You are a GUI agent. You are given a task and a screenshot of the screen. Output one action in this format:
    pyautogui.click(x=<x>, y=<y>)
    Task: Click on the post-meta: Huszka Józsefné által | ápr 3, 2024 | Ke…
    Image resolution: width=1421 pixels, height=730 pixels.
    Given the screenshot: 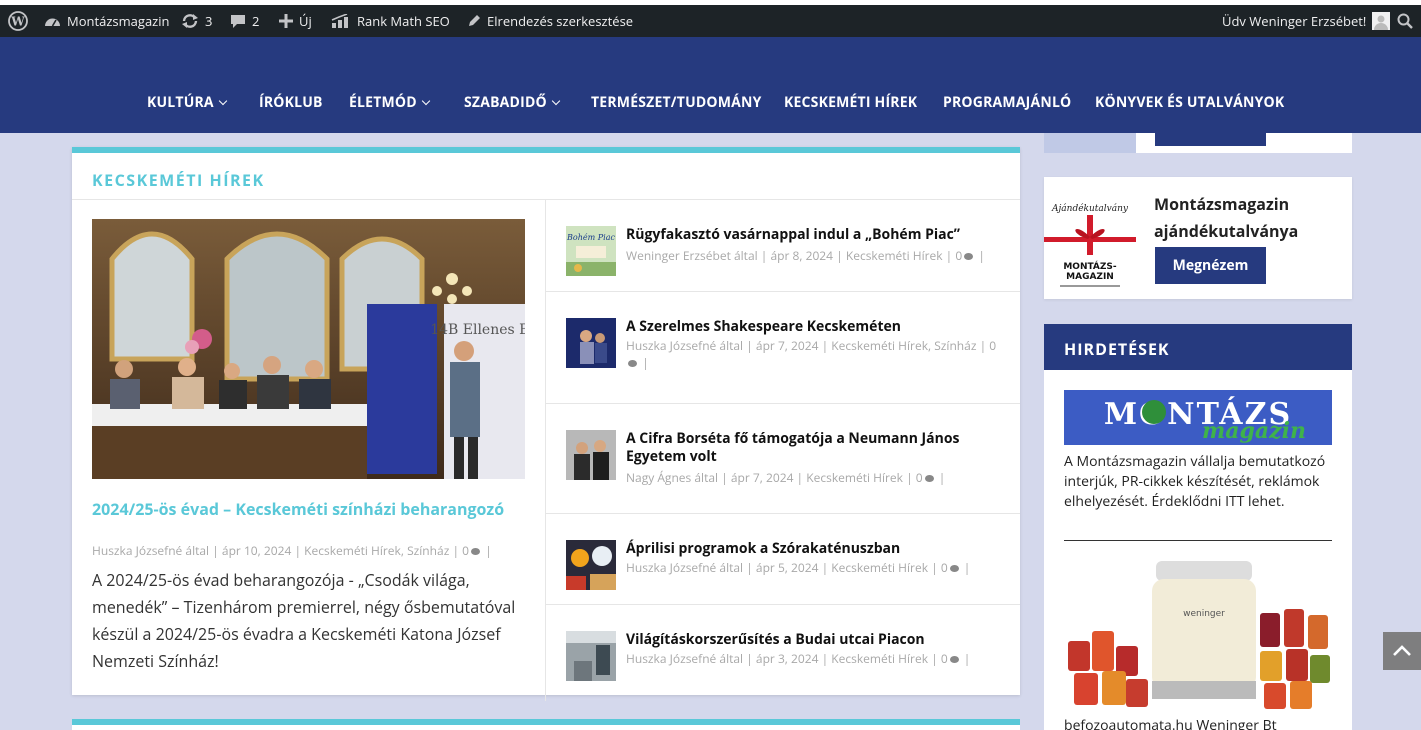 What is the action you would take?
    pyautogui.click(x=798, y=658)
    